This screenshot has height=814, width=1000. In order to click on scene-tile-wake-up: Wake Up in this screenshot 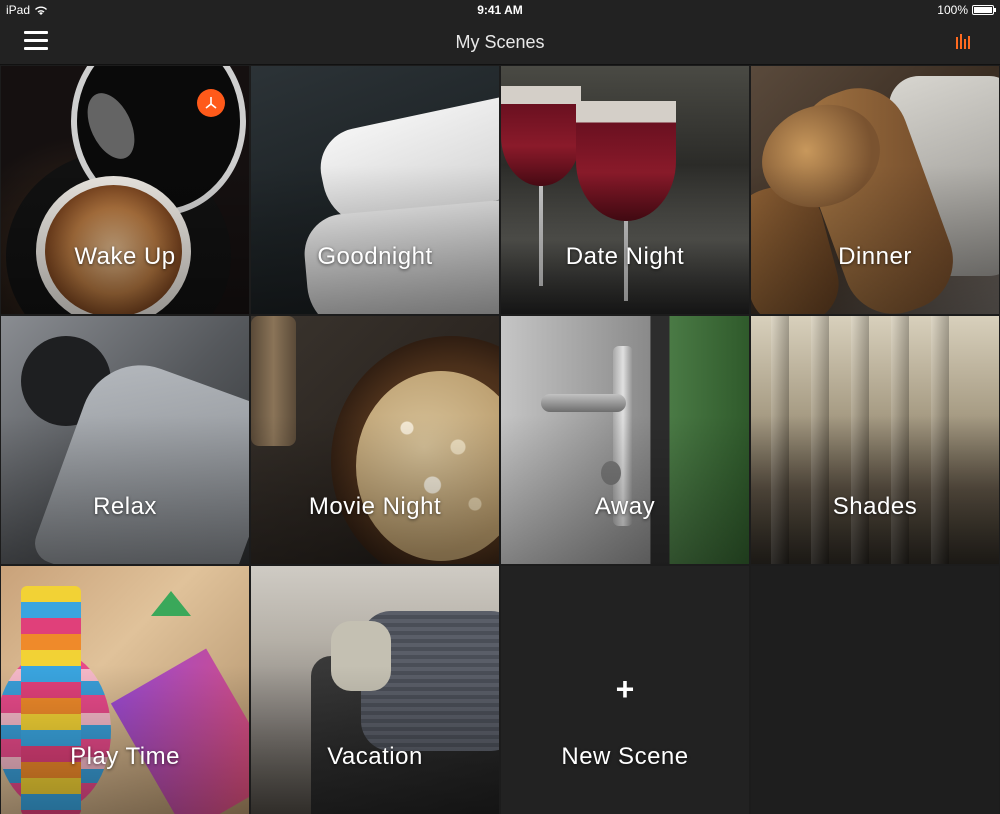, I will do `click(125, 190)`.